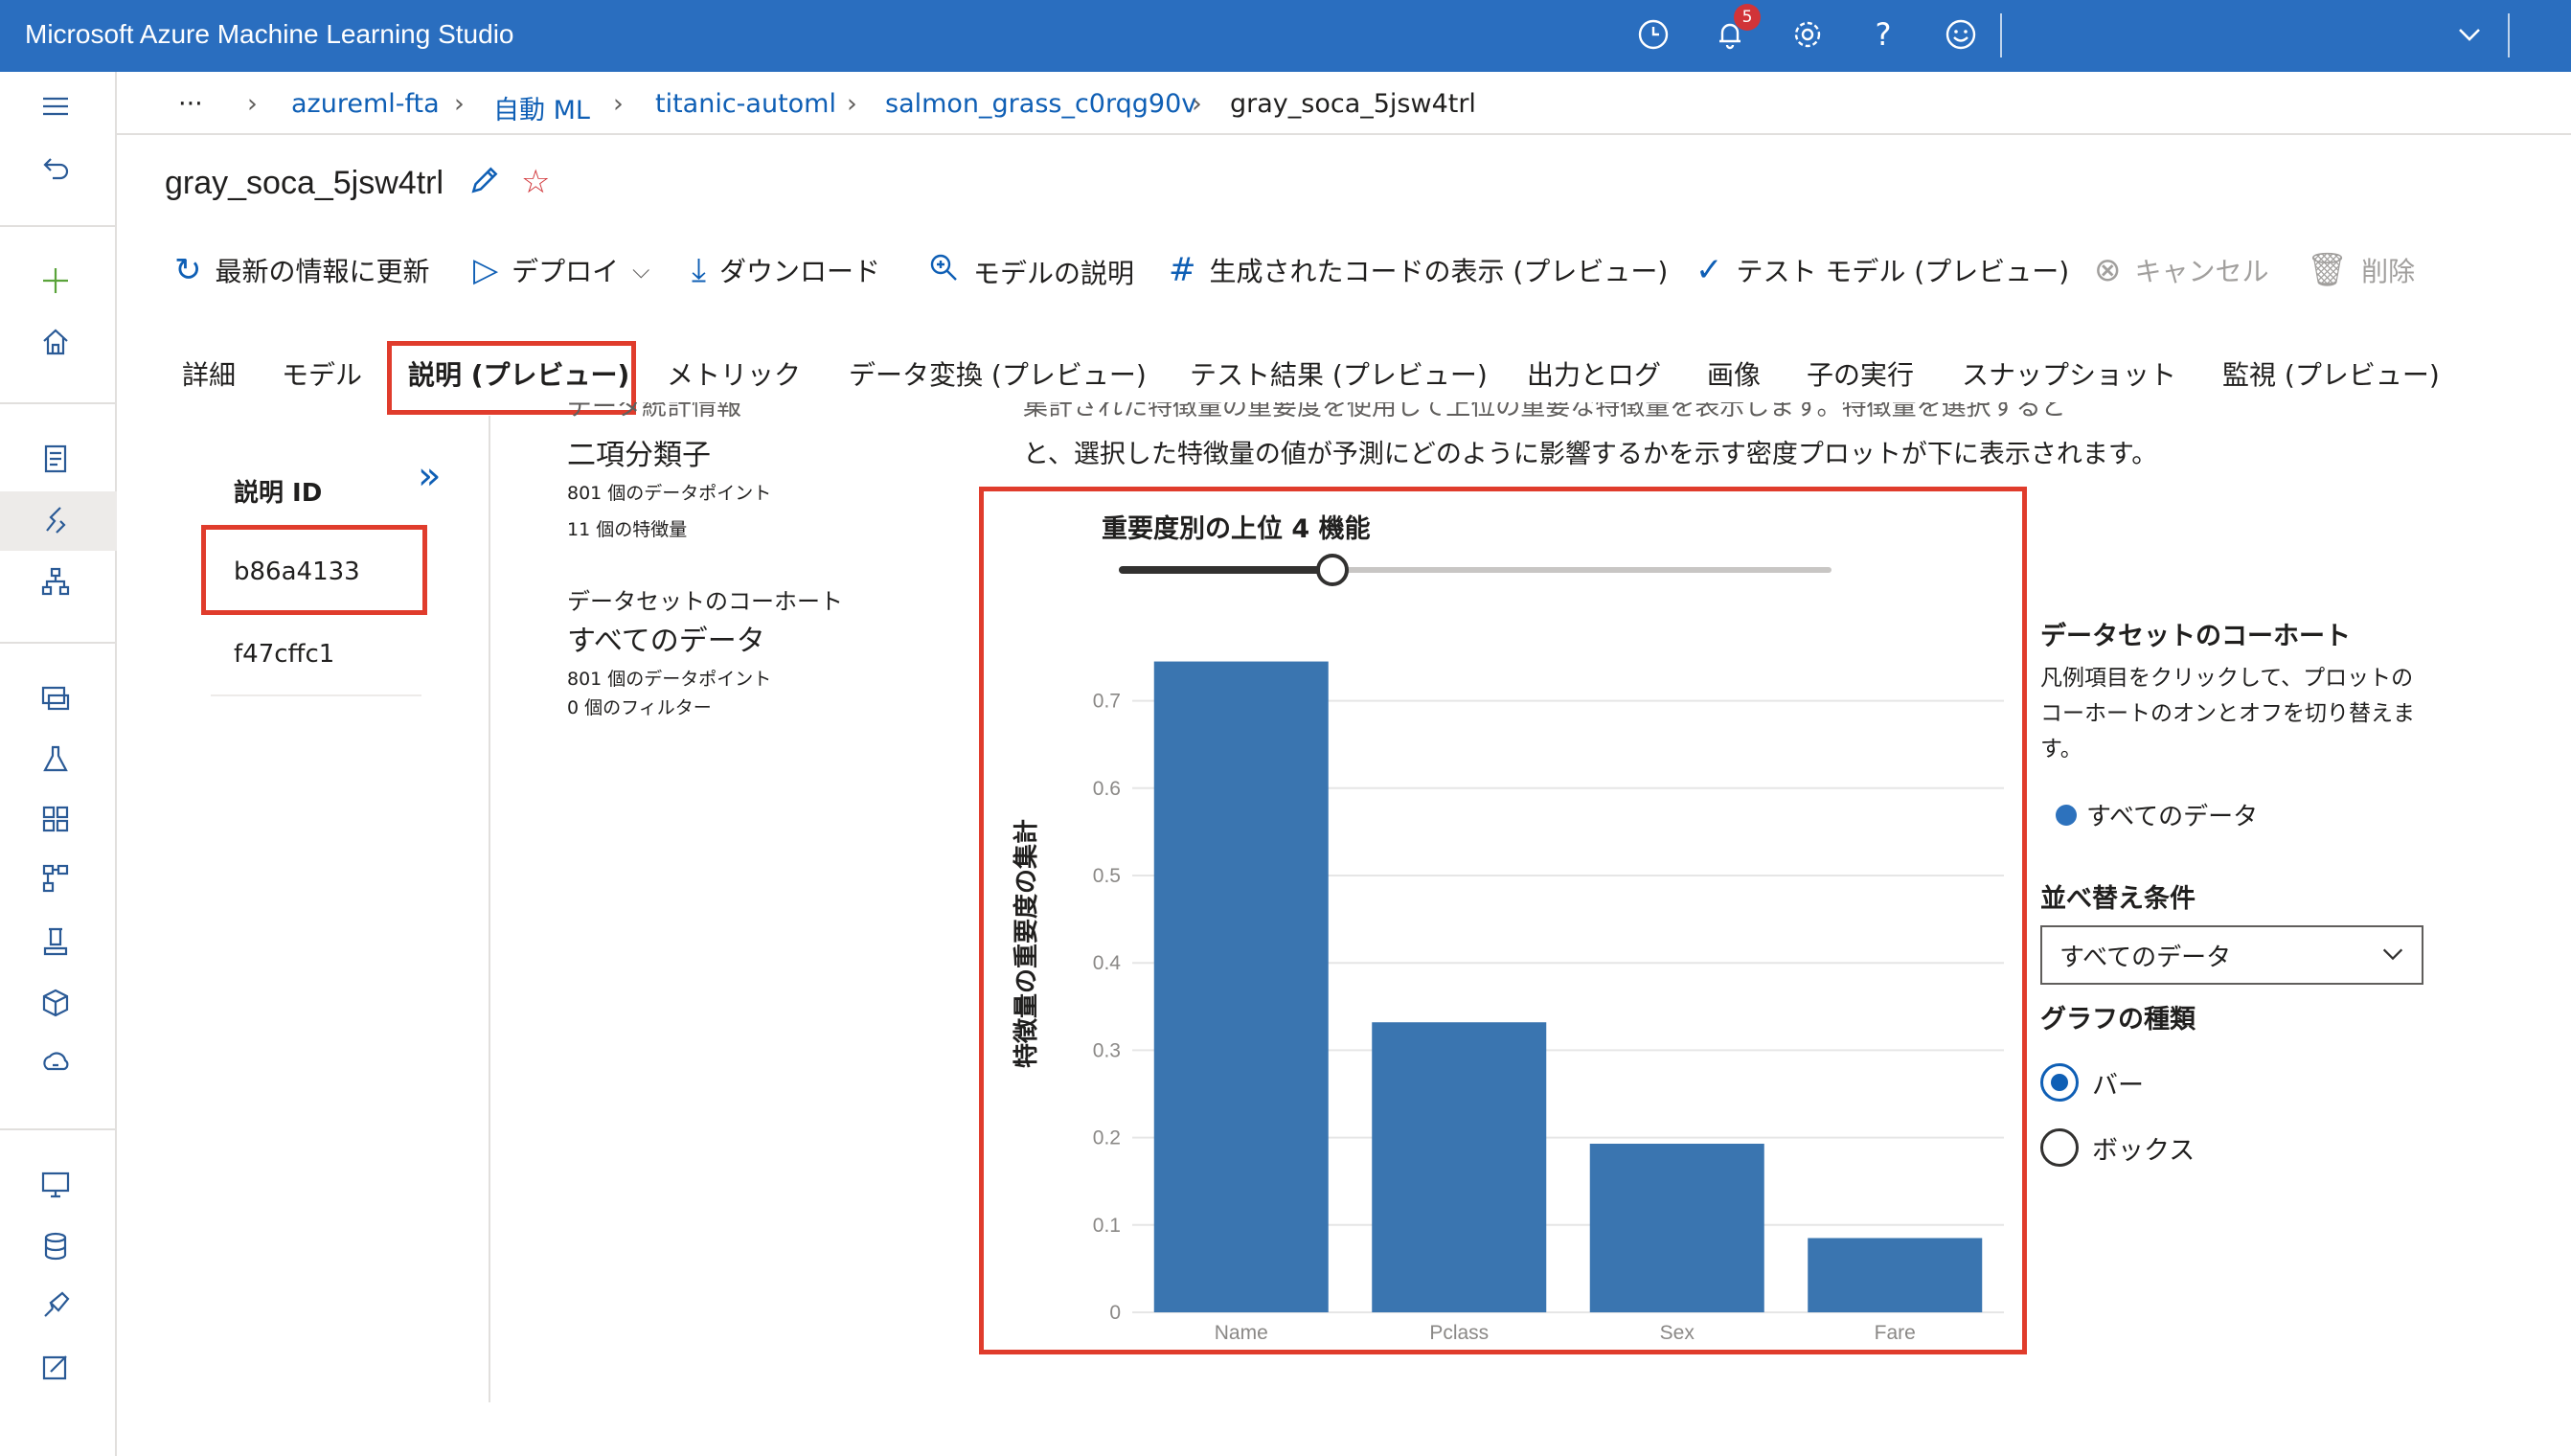  Describe the element at coordinates (1107, 963) in the screenshot. I see `y-tick-label: 0.4` at that location.